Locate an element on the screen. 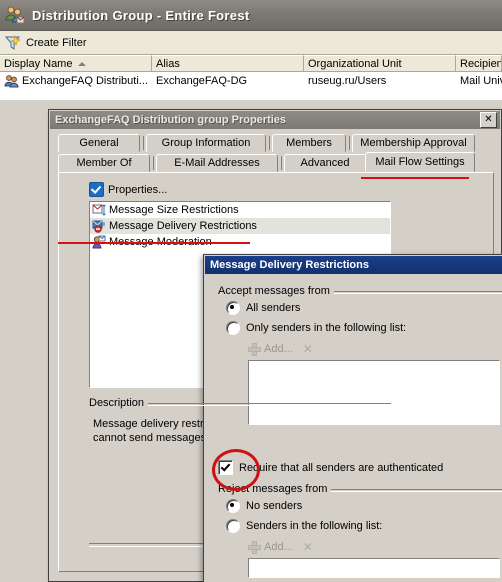 The height and width of the screenshot is (582, 502). radio-label: All senders is located at coordinates (273, 308).